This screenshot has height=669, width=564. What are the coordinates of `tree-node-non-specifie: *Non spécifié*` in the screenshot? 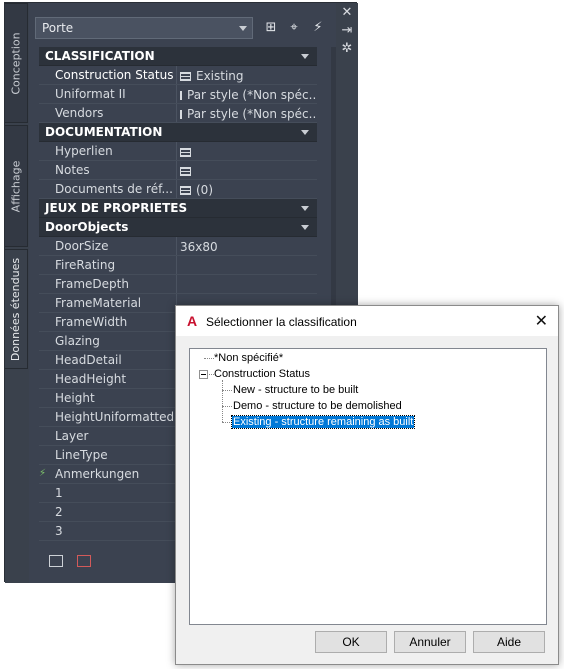 It's located at (248, 358).